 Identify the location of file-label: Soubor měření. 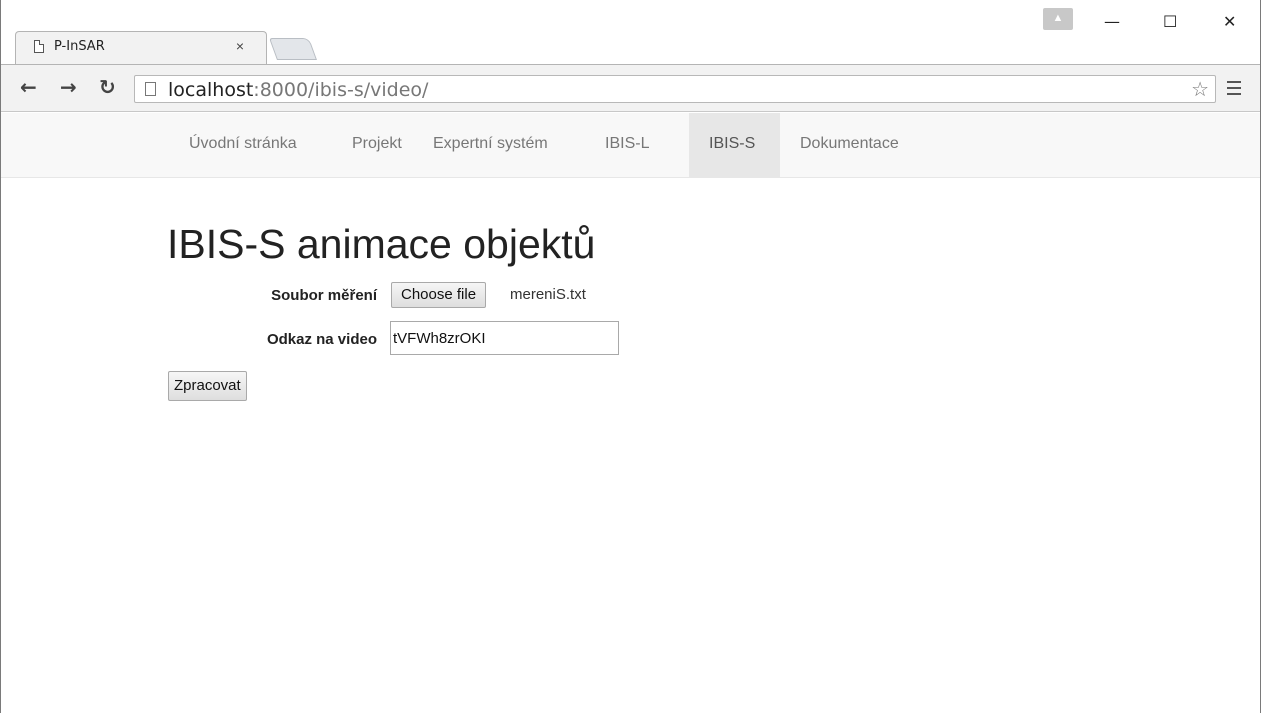
(324, 295).